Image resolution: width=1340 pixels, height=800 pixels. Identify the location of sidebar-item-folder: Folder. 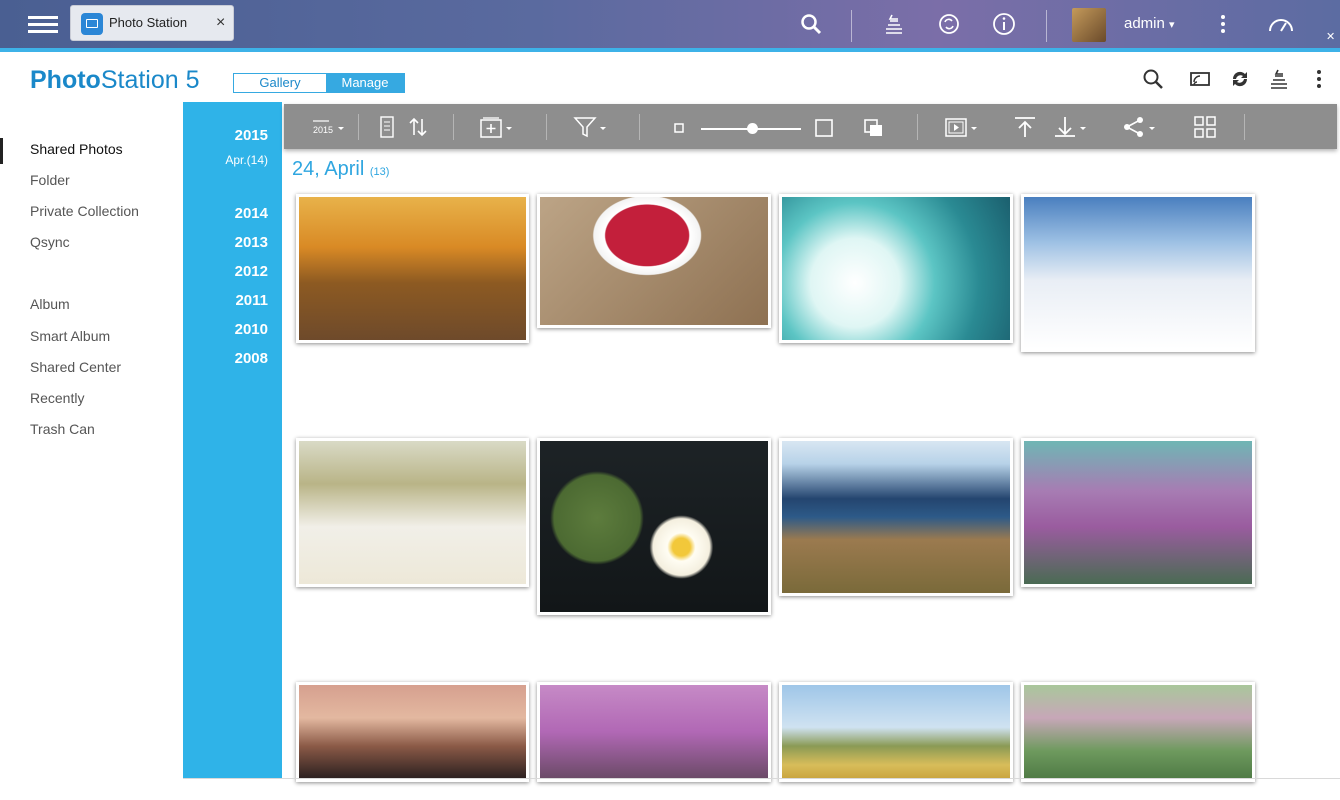
(50, 180).